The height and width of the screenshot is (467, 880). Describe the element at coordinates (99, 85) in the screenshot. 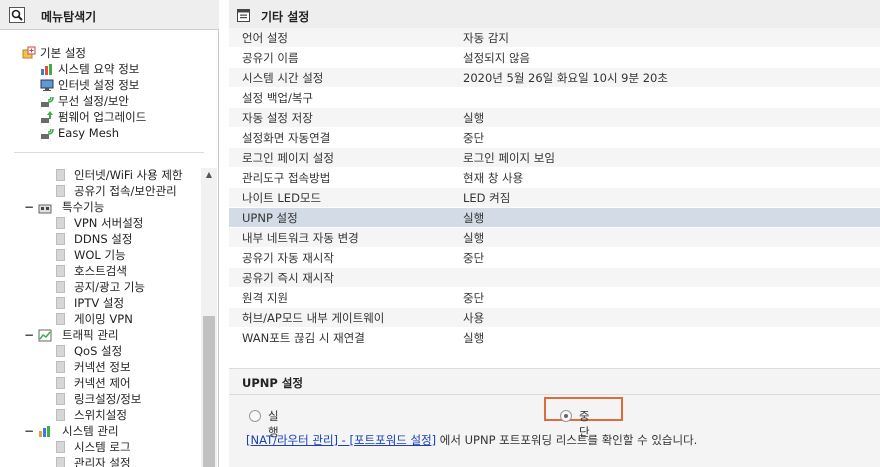

I see `tree-label: 인터넷 설정 정보` at that location.